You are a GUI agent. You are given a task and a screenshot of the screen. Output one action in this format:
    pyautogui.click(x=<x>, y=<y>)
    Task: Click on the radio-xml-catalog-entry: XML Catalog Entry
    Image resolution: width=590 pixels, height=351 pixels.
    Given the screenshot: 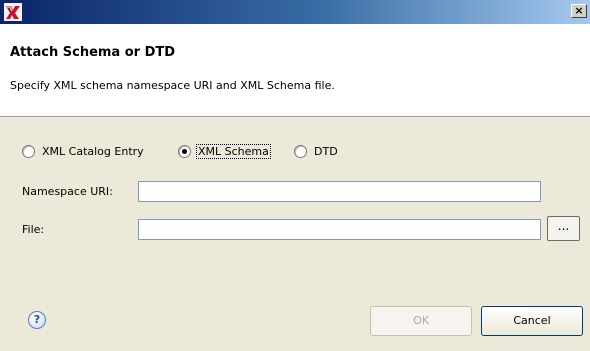 What is the action you would take?
    pyautogui.click(x=83, y=151)
    